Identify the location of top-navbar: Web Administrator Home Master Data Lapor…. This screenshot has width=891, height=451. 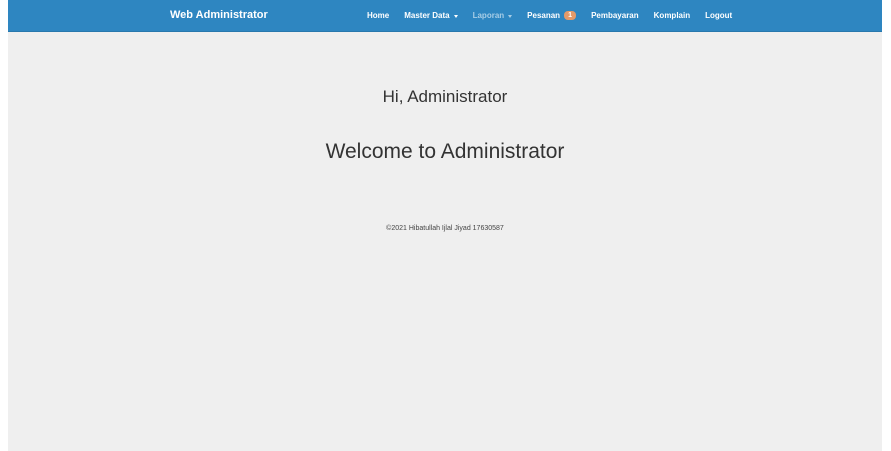
(445, 16).